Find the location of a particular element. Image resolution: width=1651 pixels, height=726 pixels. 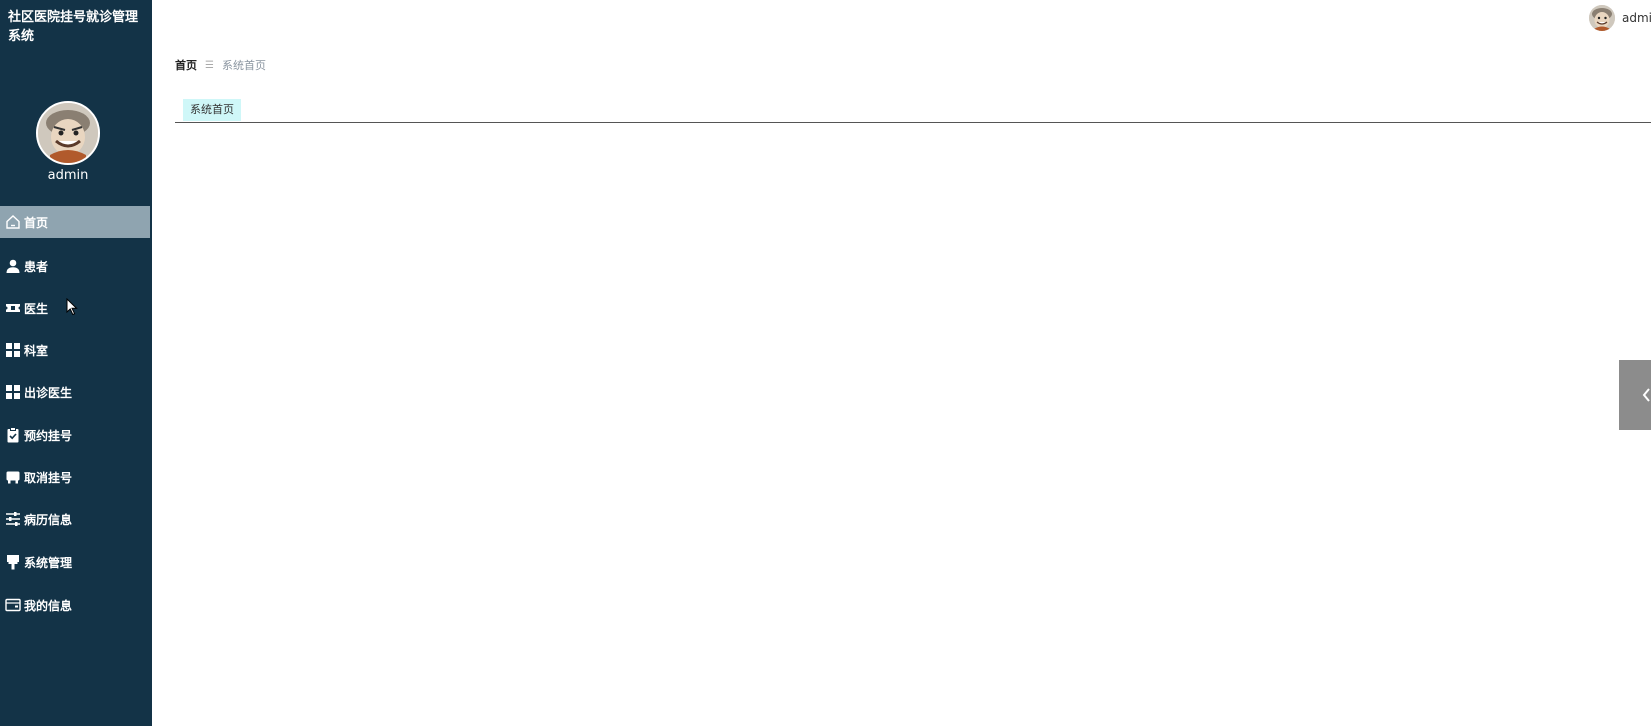

sidebar-item-label: 系统管理 is located at coordinates (48, 562).